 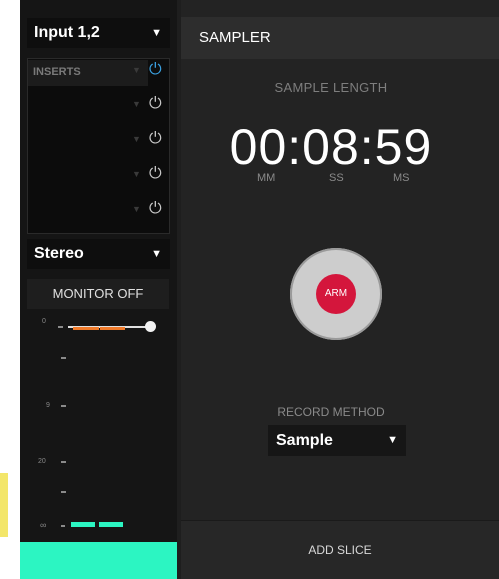 I want to click on input-select: Input 1,2 ▼, so click(x=98, y=33).